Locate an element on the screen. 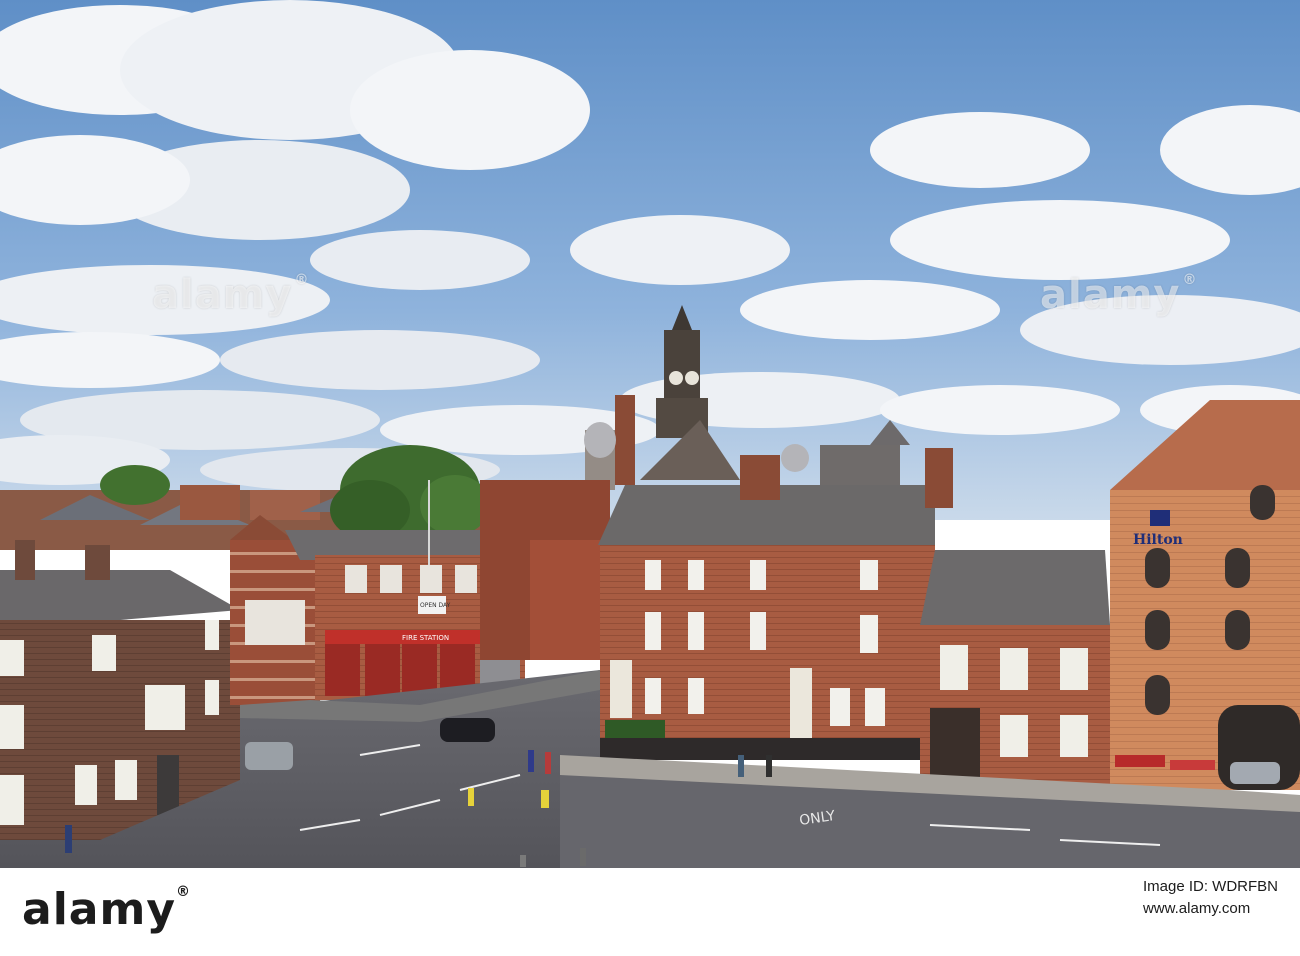 The image size is (1300, 956). watermark-left: alamy ® is located at coordinates (230, 295).